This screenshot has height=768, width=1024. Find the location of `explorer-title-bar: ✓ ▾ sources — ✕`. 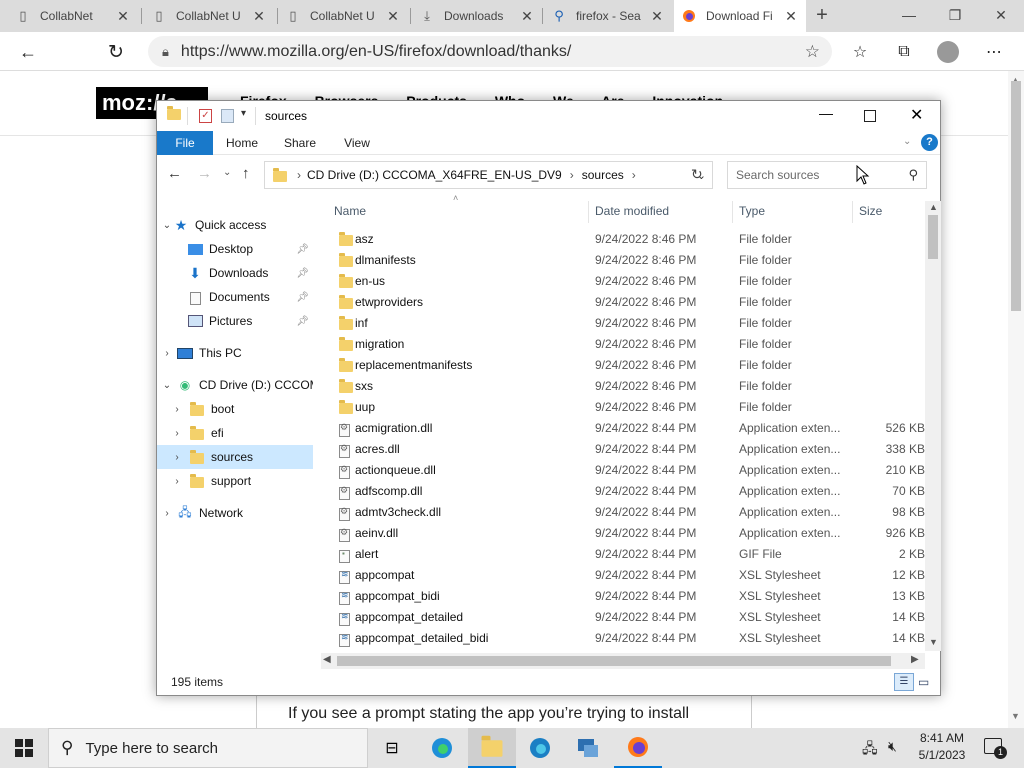

explorer-title-bar: ✓ ▾ sources — ✕ is located at coordinates (548, 116).